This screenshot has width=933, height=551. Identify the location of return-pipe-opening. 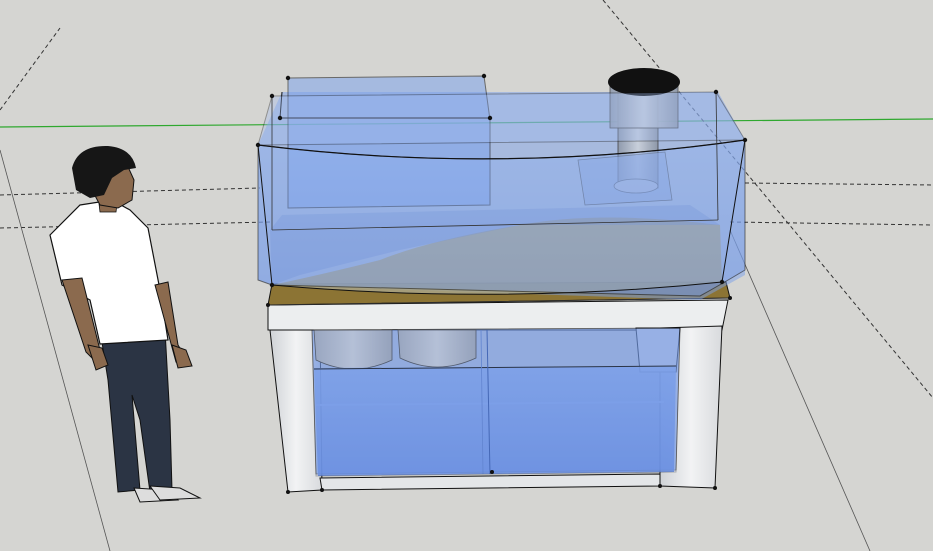
(644, 82).